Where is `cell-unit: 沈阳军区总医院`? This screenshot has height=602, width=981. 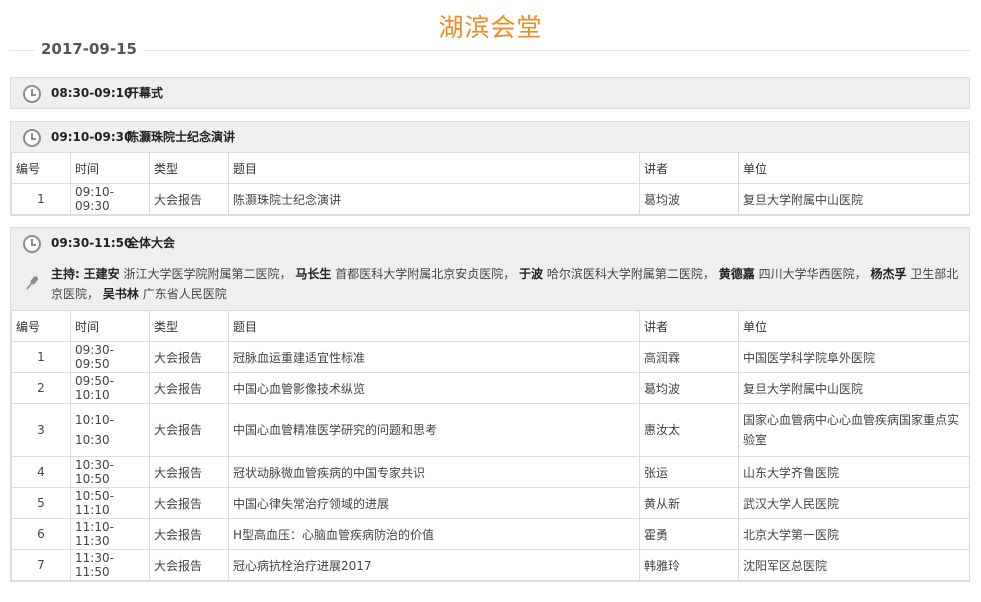
cell-unit: 沈阳军区总医院 is located at coordinates (854, 565).